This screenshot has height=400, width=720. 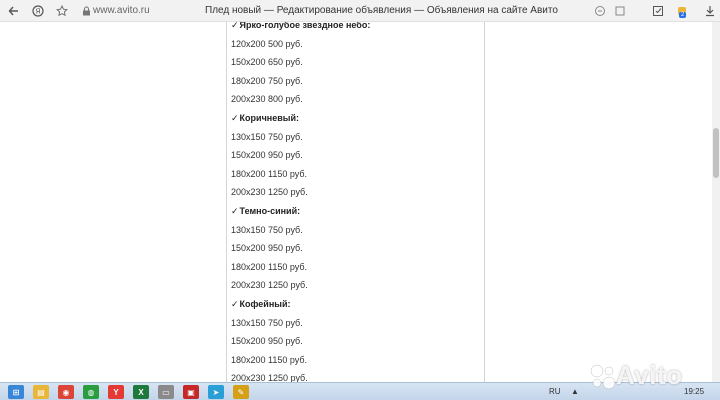 I want to click on start-icon: ⊞, so click(x=16, y=392).